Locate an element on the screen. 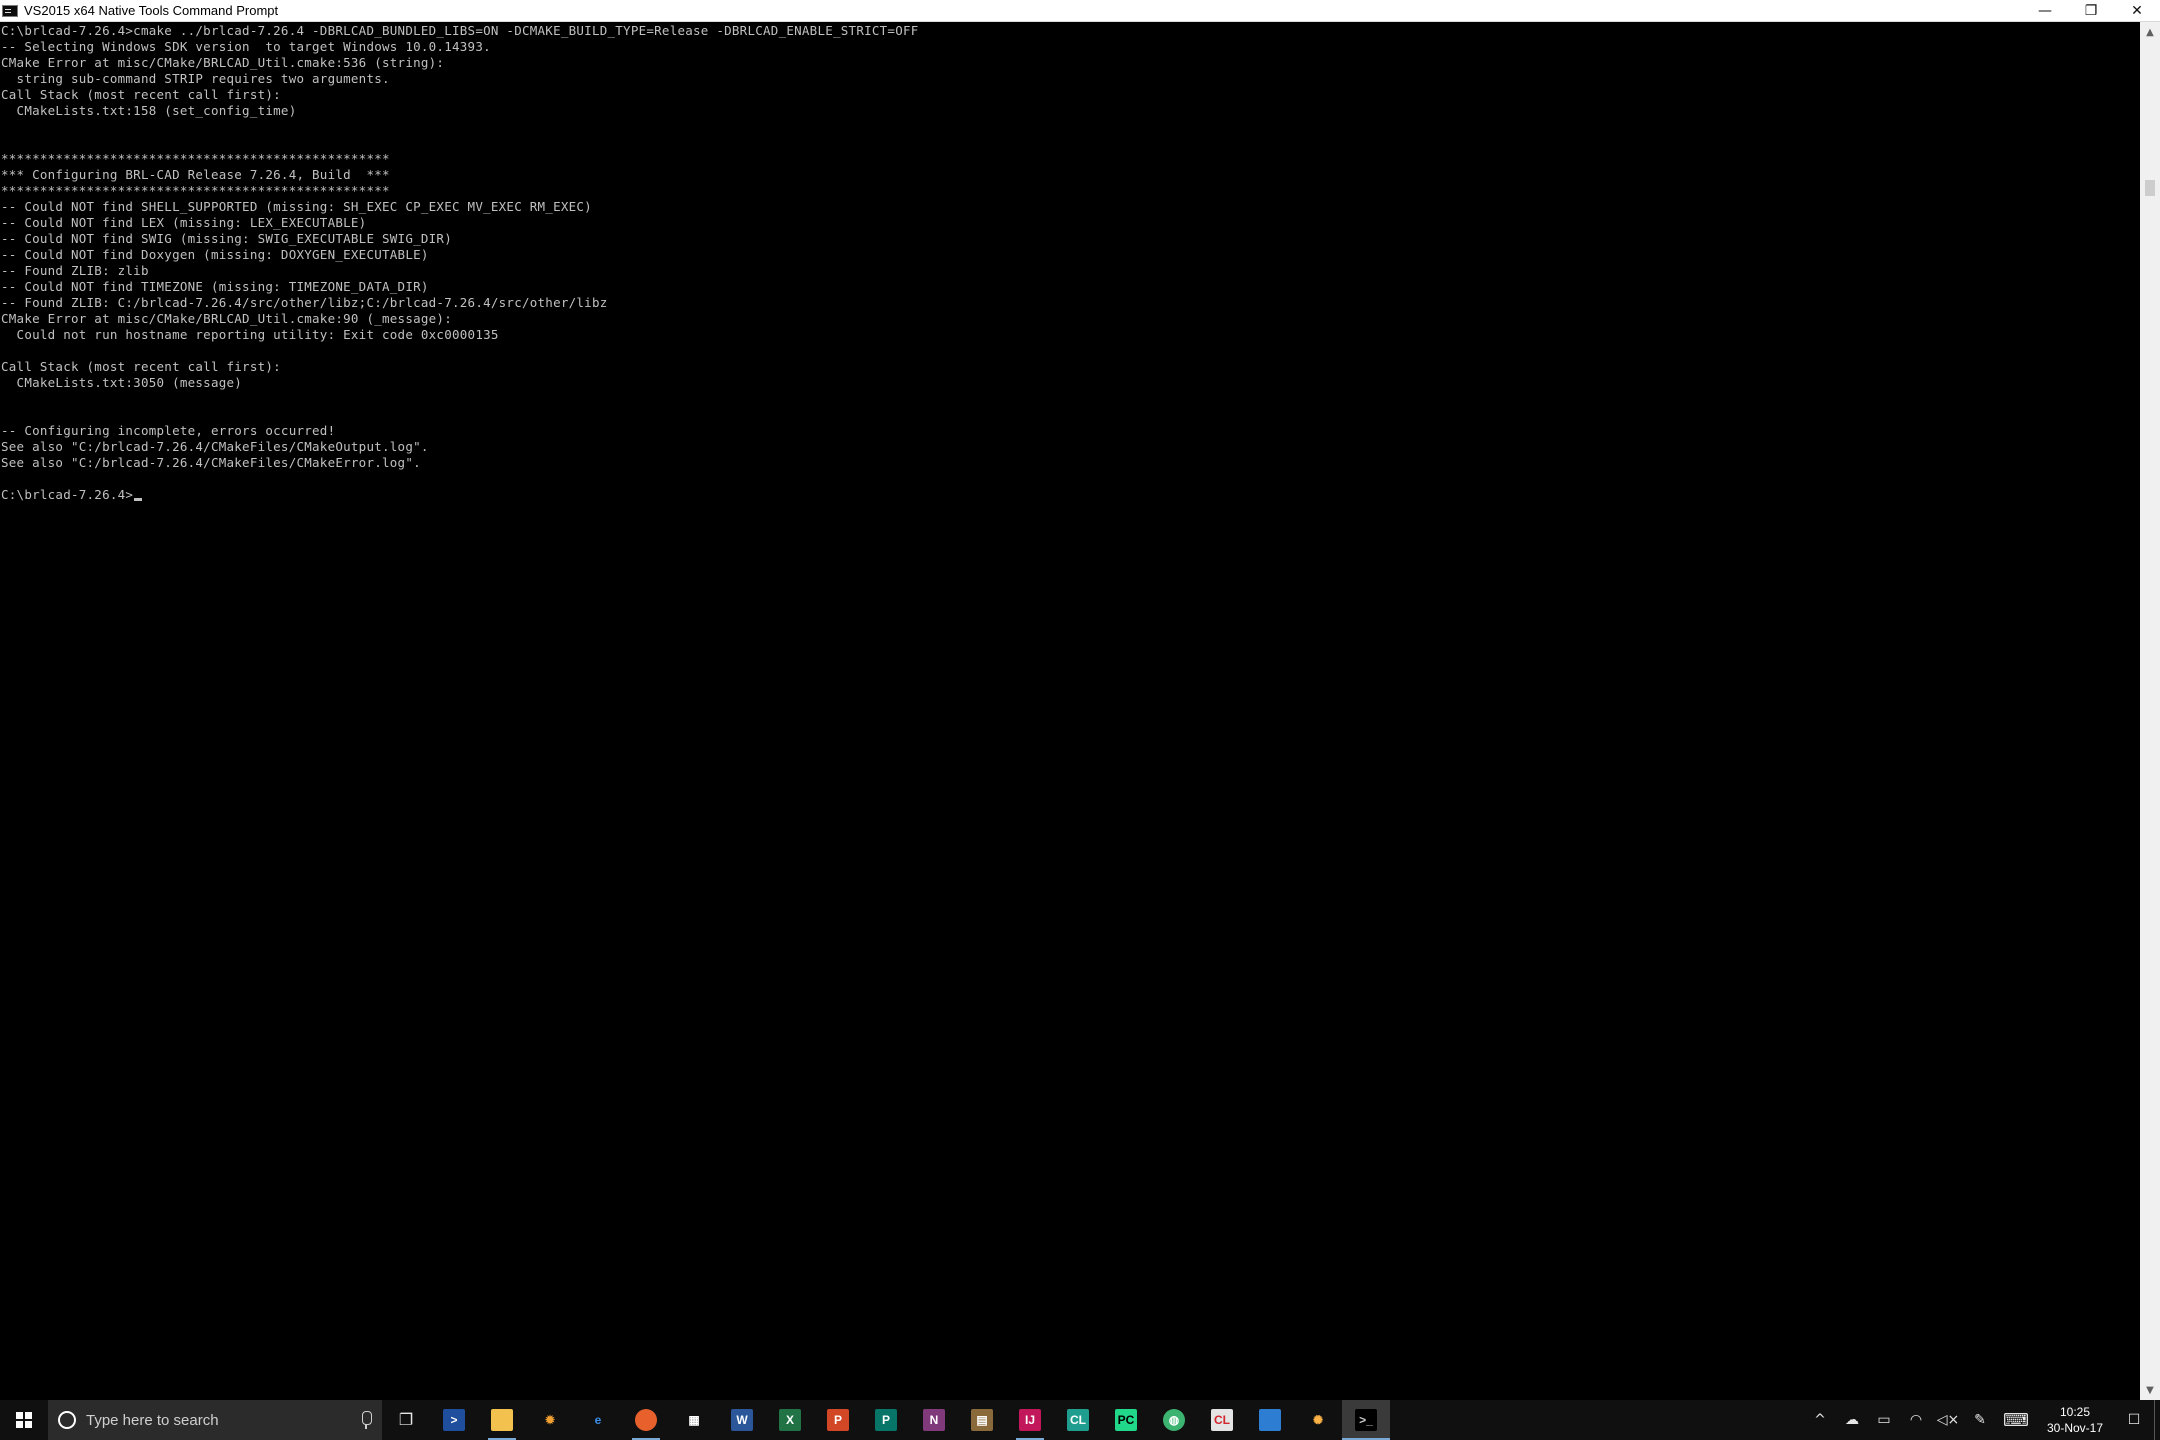 Image resolution: width=2160 pixels, height=1440 pixels. taskbar-app-word: W is located at coordinates (742, 1420).